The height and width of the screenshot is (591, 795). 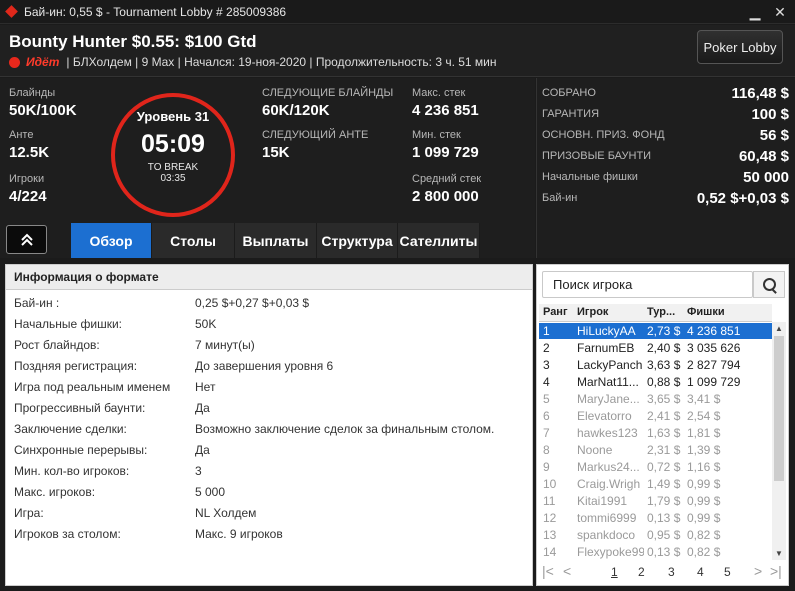 What do you see at coordinates (610, 365) in the screenshot?
I see `player-name: LackyPanch` at bounding box center [610, 365].